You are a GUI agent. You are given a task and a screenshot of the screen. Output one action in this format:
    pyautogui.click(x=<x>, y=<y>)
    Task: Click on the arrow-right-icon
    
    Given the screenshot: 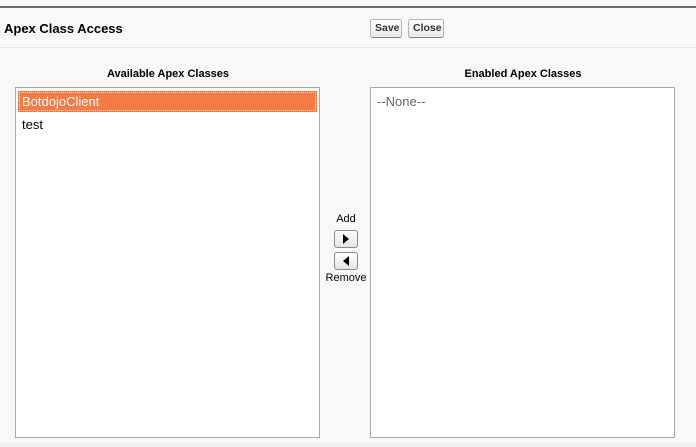 What is the action you would take?
    pyautogui.click(x=346, y=239)
    